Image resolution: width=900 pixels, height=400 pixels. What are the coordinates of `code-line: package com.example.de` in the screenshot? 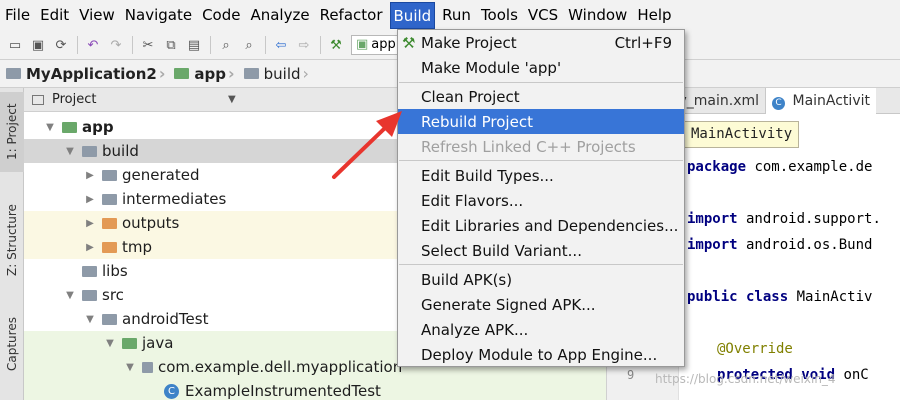 It's located at (780, 167).